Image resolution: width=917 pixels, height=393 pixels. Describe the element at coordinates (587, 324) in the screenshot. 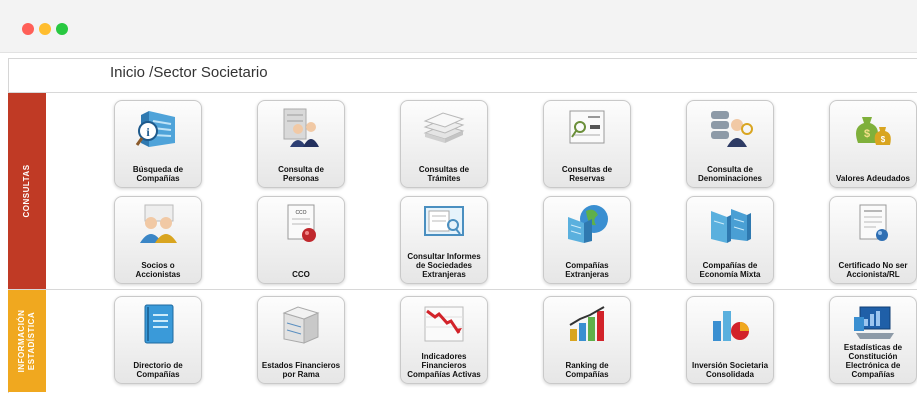

I see `bar-chart-icon` at that location.